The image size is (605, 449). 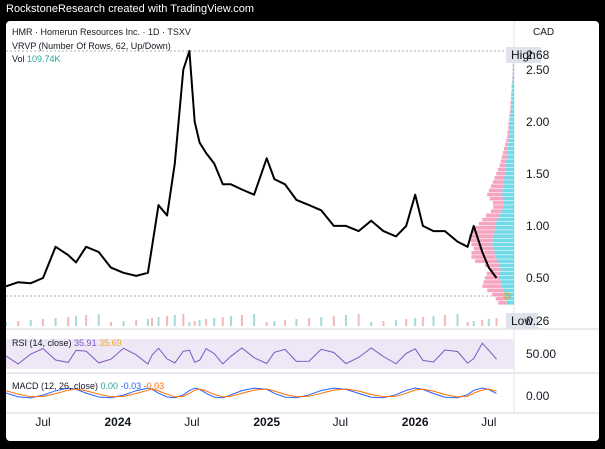 What do you see at coordinates (415, 422) in the screenshot?
I see `x-tick-label: 2026` at bounding box center [415, 422].